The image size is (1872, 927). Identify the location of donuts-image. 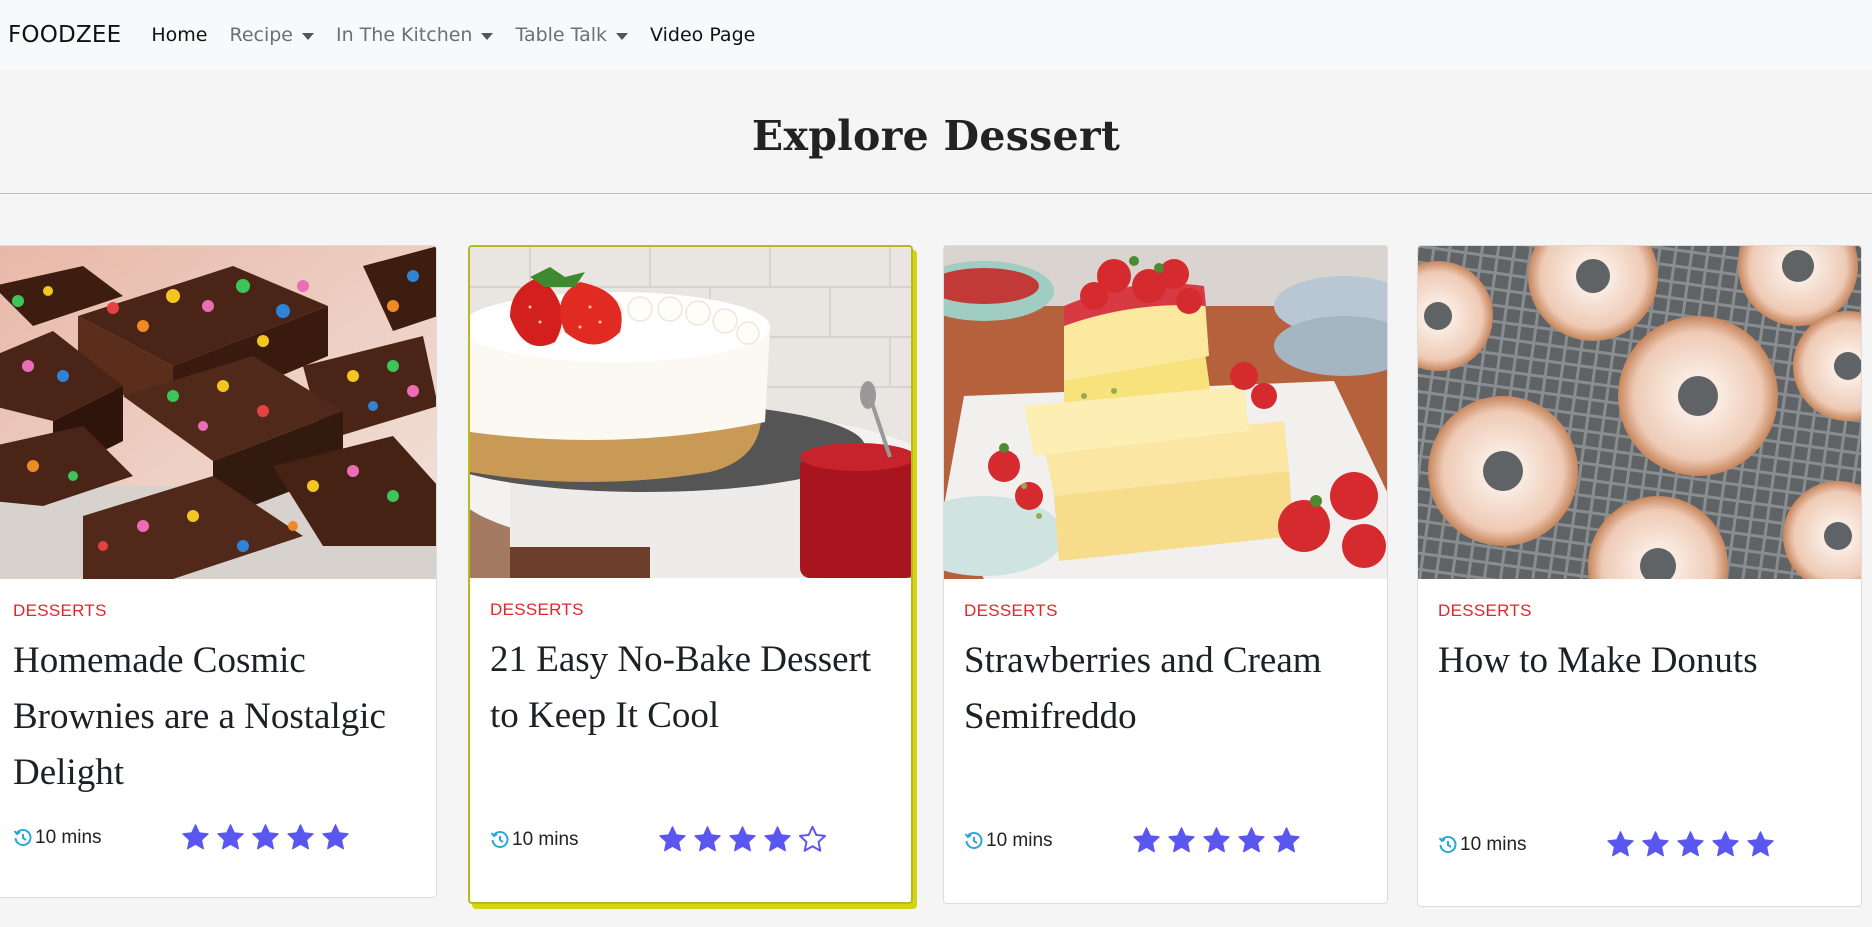
(1639, 412).